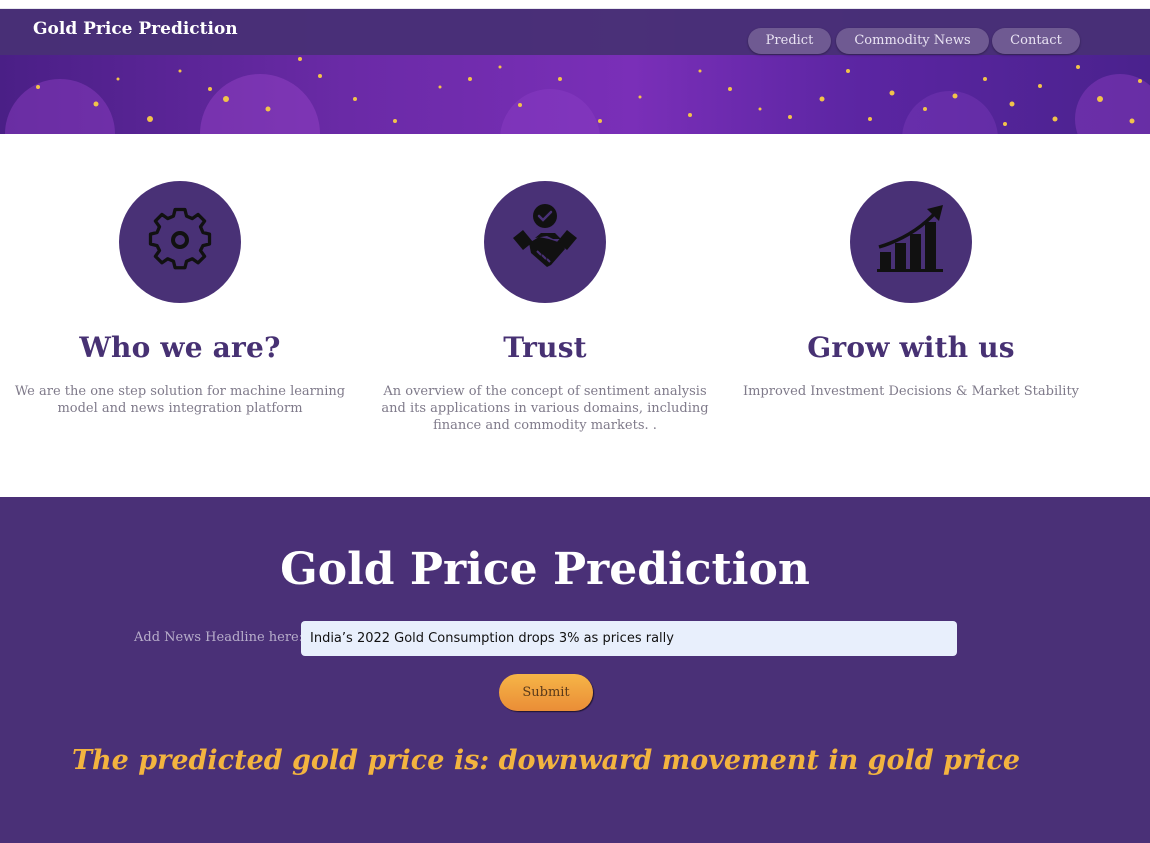 The image size is (1150, 843). I want to click on brand-title: Gold Price Prediction, so click(135, 29).